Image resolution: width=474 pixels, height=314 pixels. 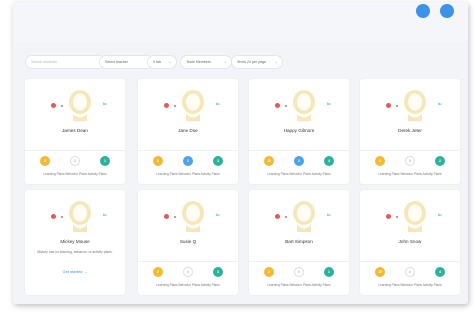 What do you see at coordinates (198, 62) in the screenshot?
I see `team-select-label: Team Members` at bounding box center [198, 62].